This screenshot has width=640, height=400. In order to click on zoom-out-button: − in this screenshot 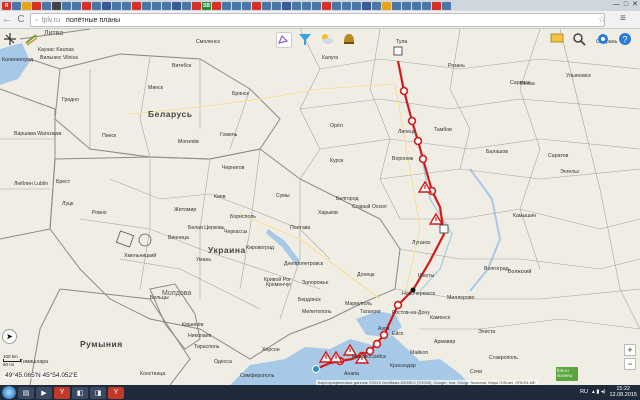, I will do `click(630, 364)`.